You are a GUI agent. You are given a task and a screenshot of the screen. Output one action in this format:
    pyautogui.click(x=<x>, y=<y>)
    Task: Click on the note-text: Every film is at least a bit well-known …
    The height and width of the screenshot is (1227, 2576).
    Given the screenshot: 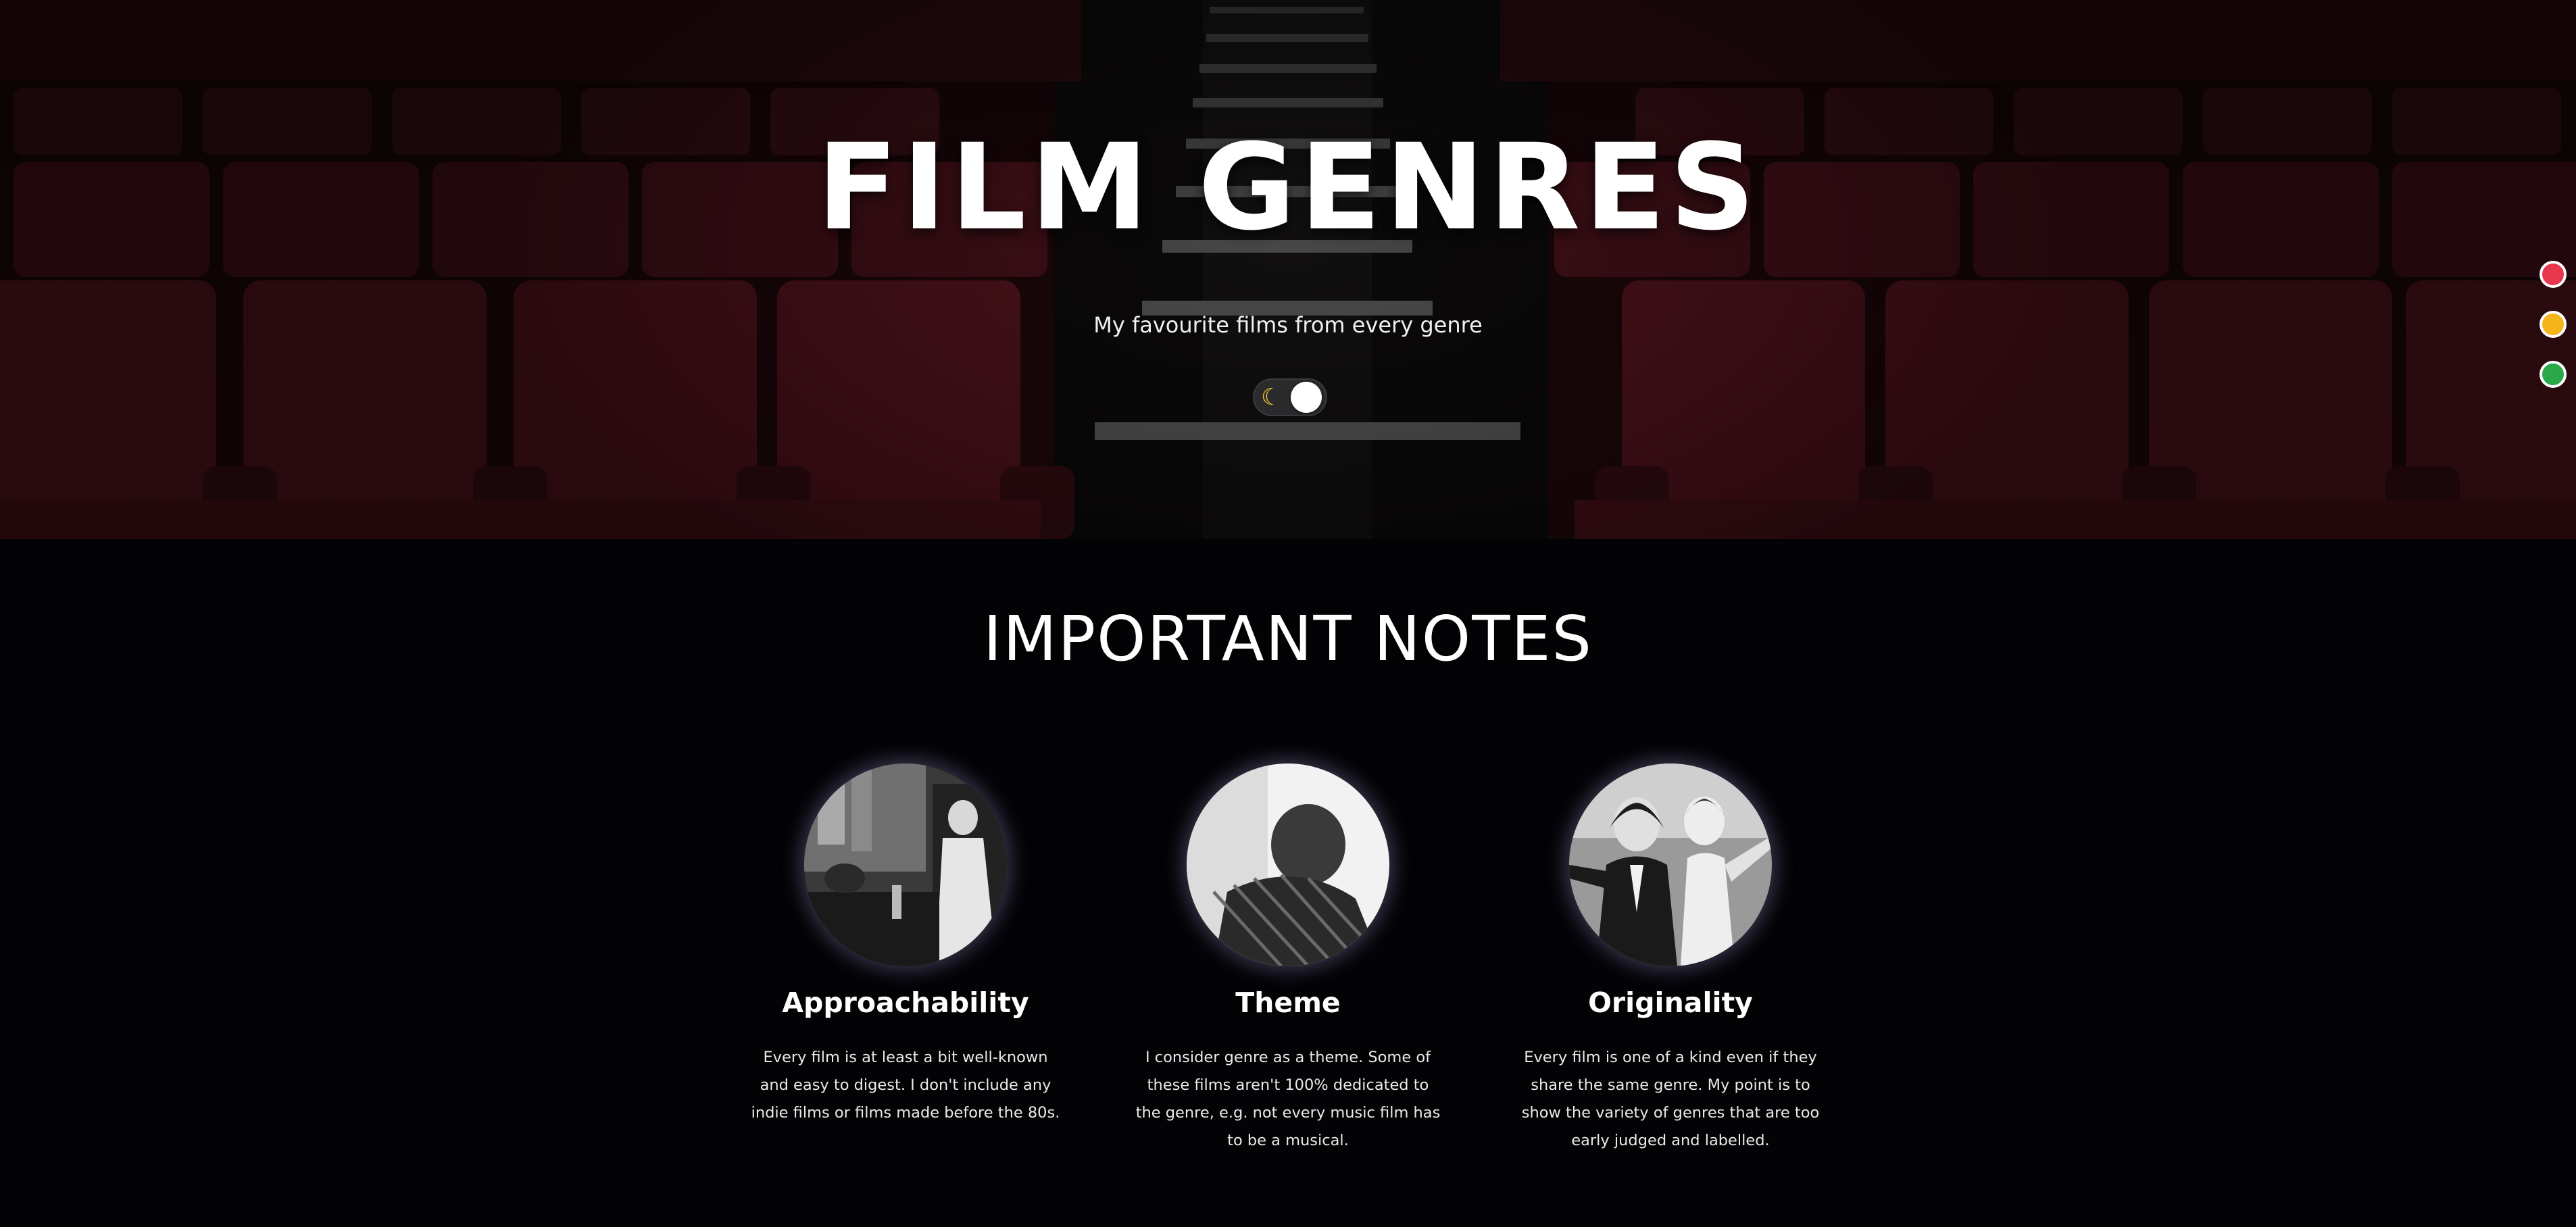 What is the action you would take?
    pyautogui.click(x=906, y=1085)
    